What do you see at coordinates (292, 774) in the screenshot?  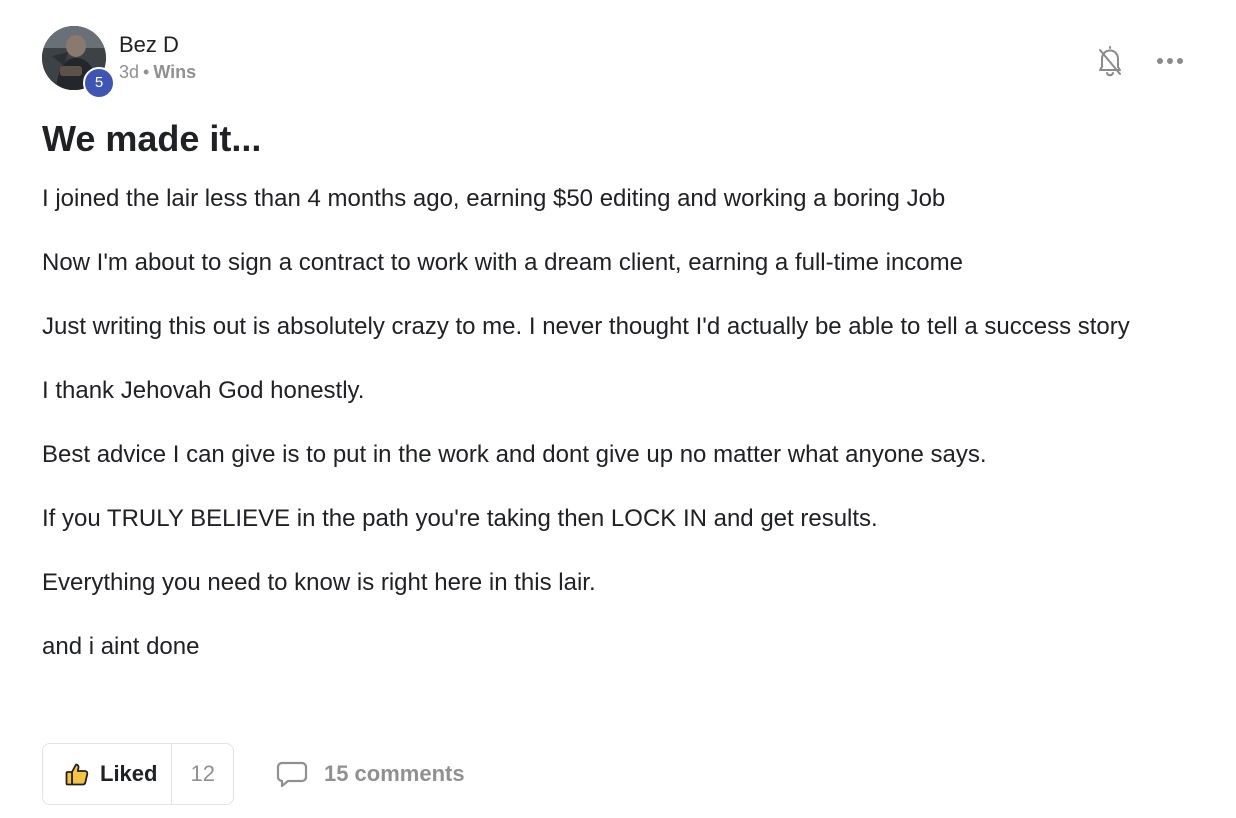 I see `comment-bubble-icon` at bounding box center [292, 774].